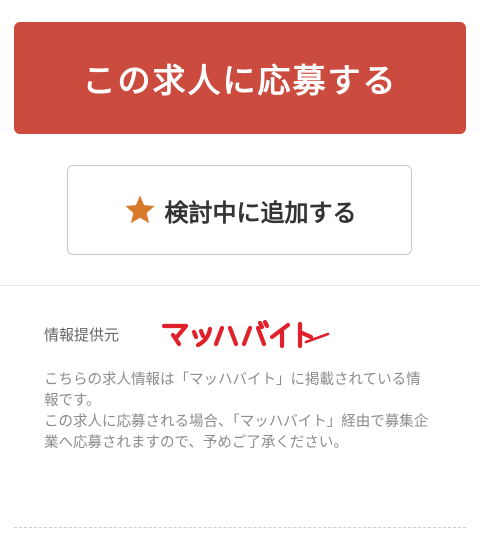 Image resolution: width=480 pixels, height=536 pixels. I want to click on info-source-label: 情報提供元, so click(82, 334).